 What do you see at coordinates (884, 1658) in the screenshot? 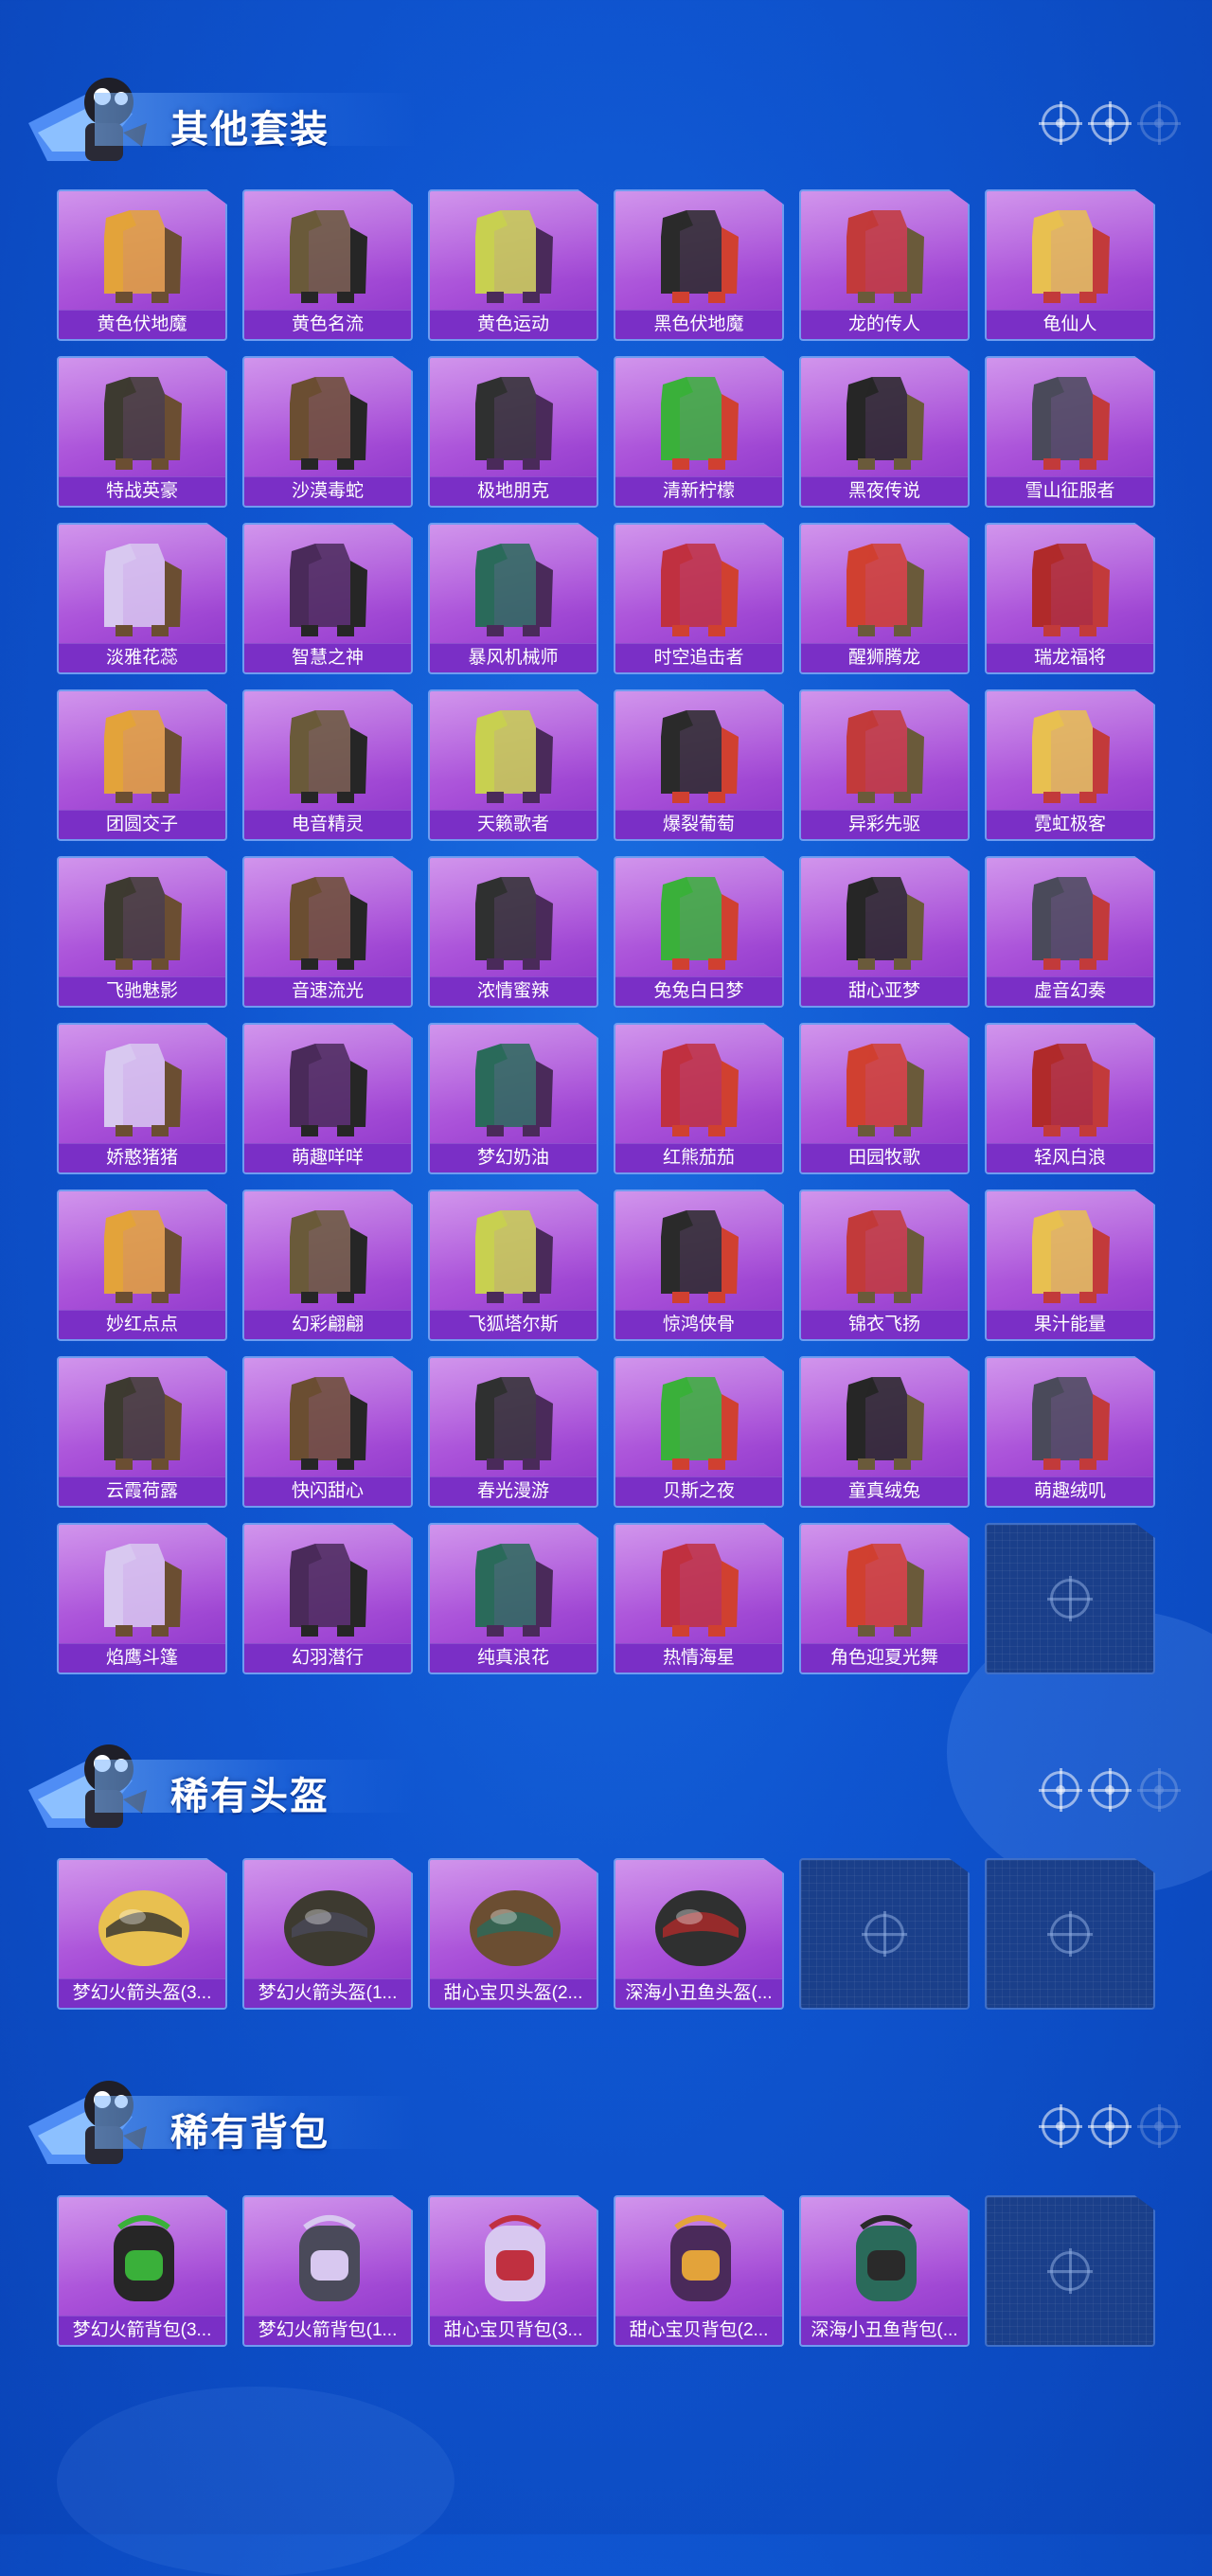
I see `item-name: 角色迎夏光舞` at bounding box center [884, 1658].